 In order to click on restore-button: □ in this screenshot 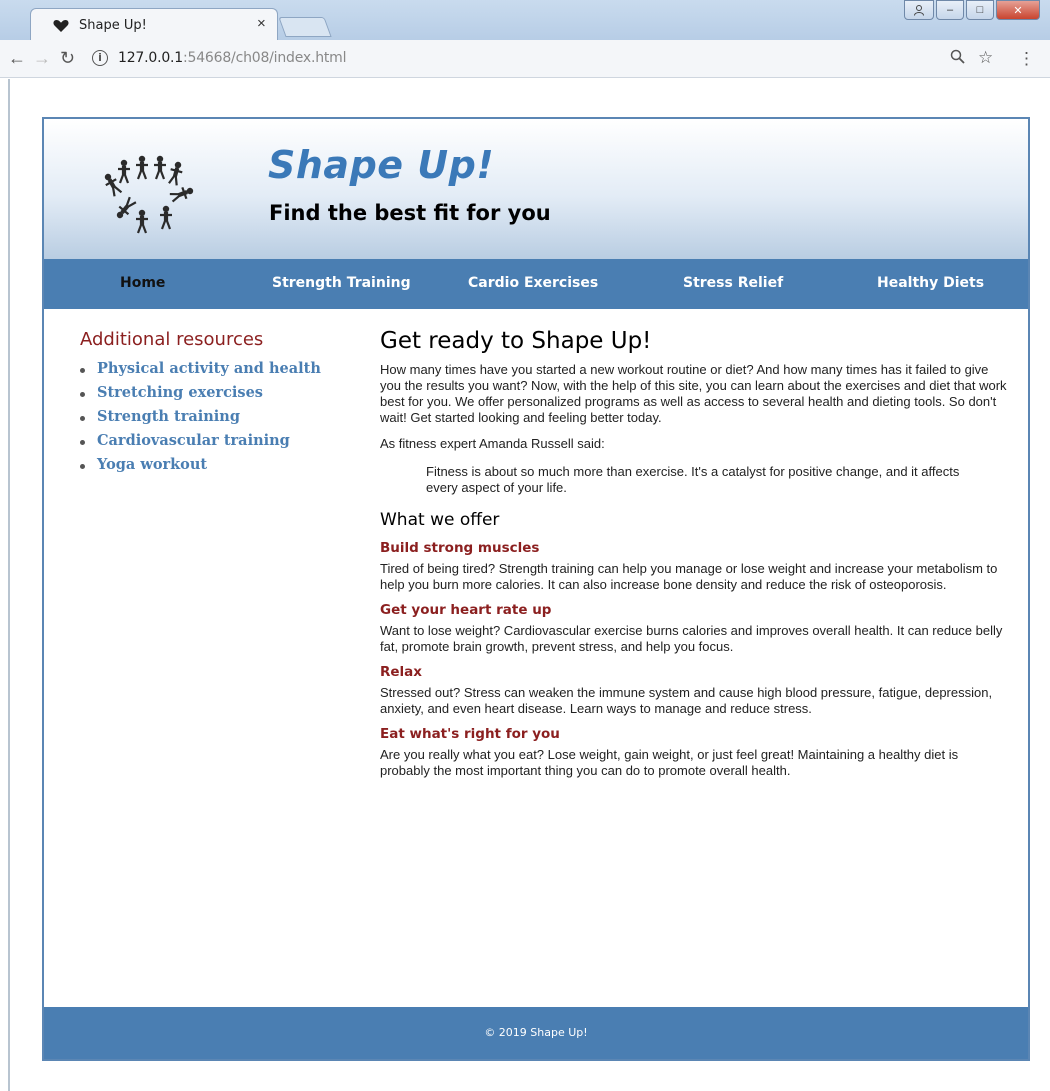, I will do `click(980, 10)`.